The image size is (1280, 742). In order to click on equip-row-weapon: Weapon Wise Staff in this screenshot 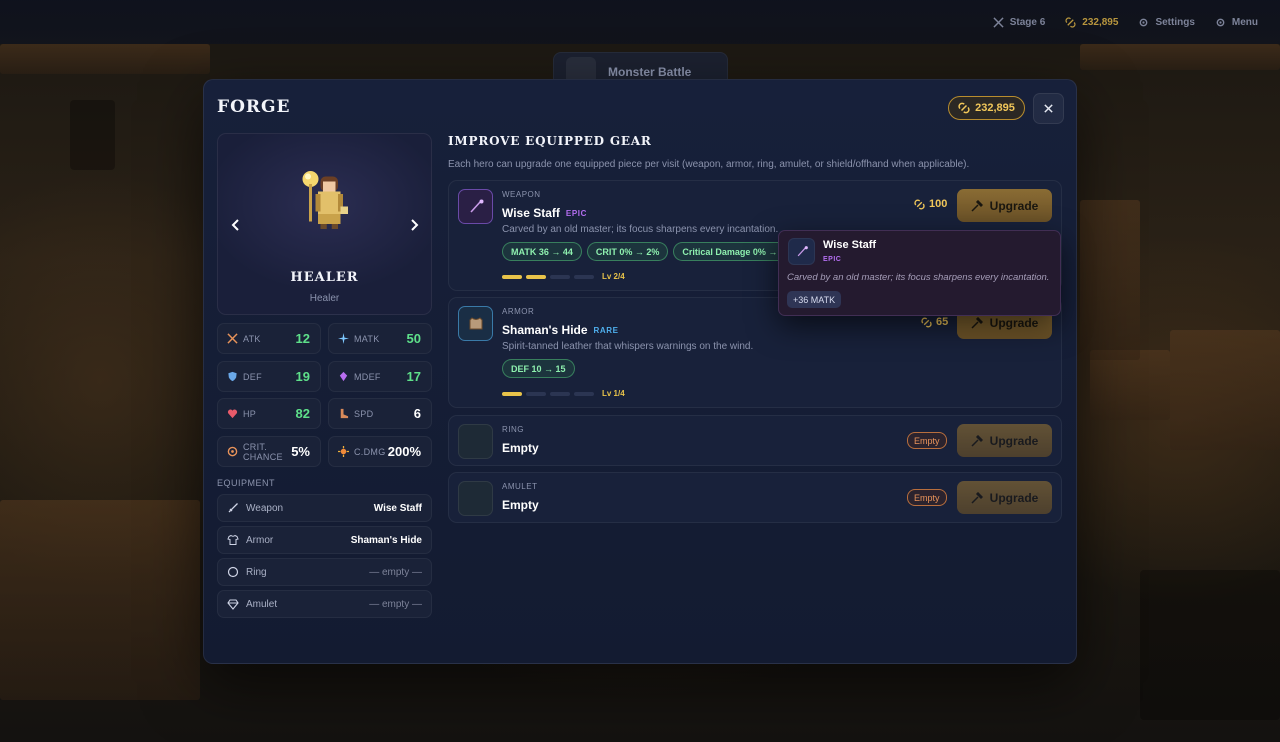, I will do `click(324, 508)`.